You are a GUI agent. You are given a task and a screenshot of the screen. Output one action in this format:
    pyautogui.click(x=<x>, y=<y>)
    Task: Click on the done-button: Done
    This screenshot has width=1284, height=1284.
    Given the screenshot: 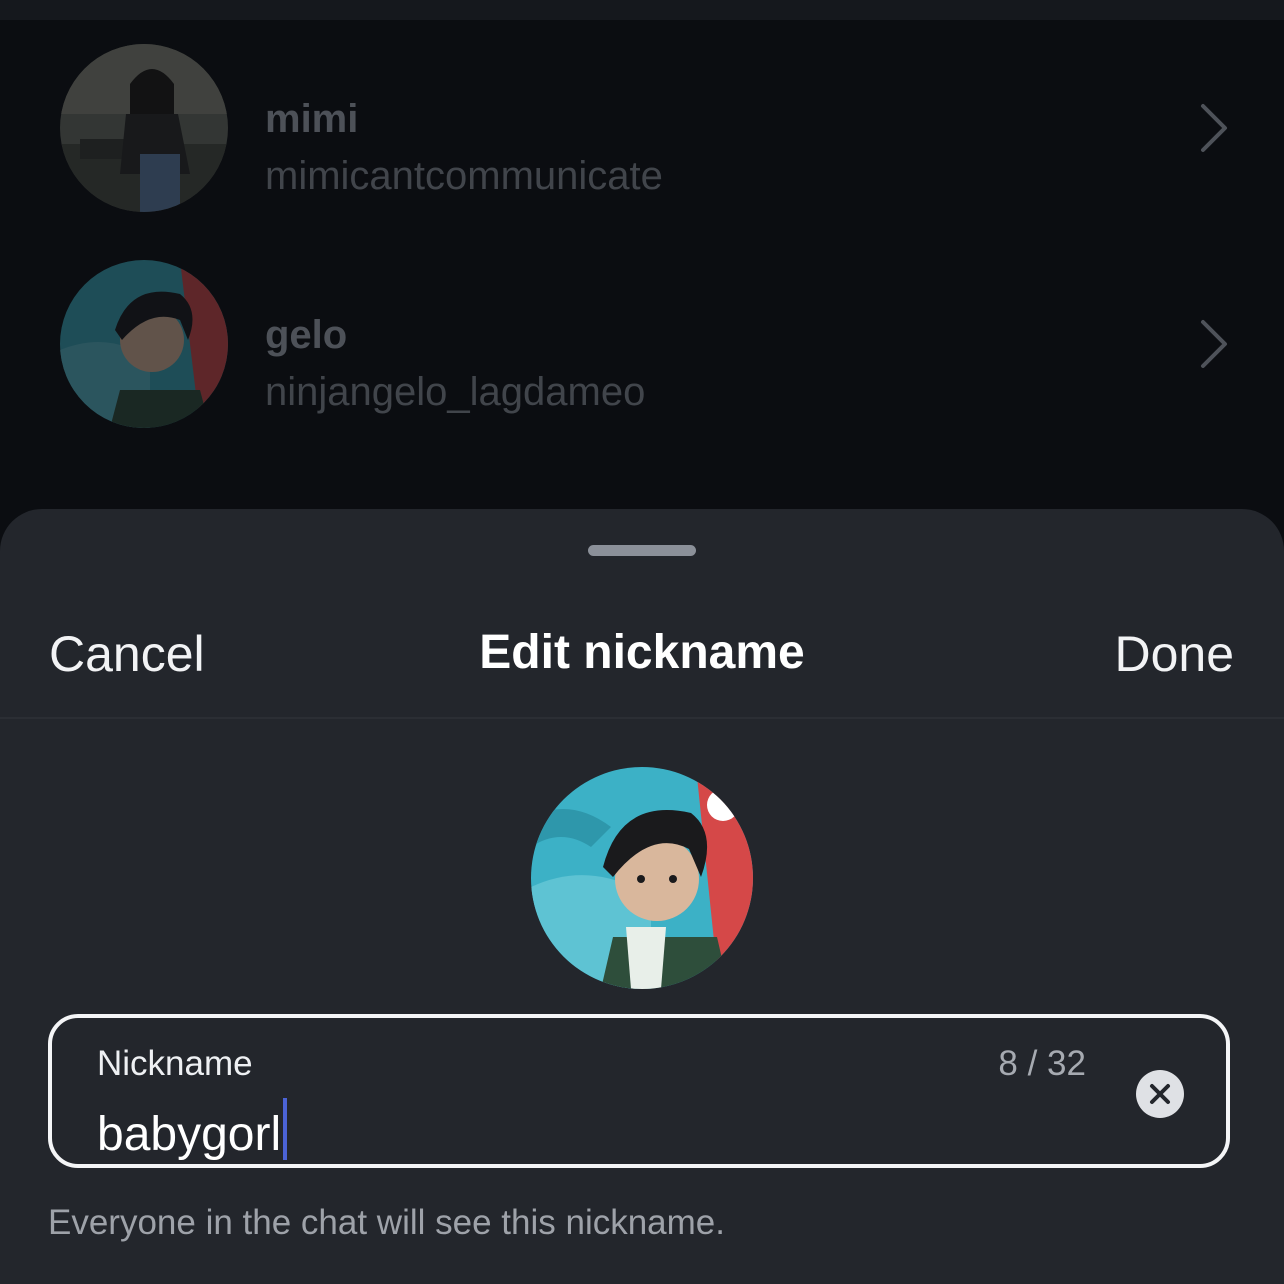 What is the action you would take?
    pyautogui.click(x=1174, y=654)
    